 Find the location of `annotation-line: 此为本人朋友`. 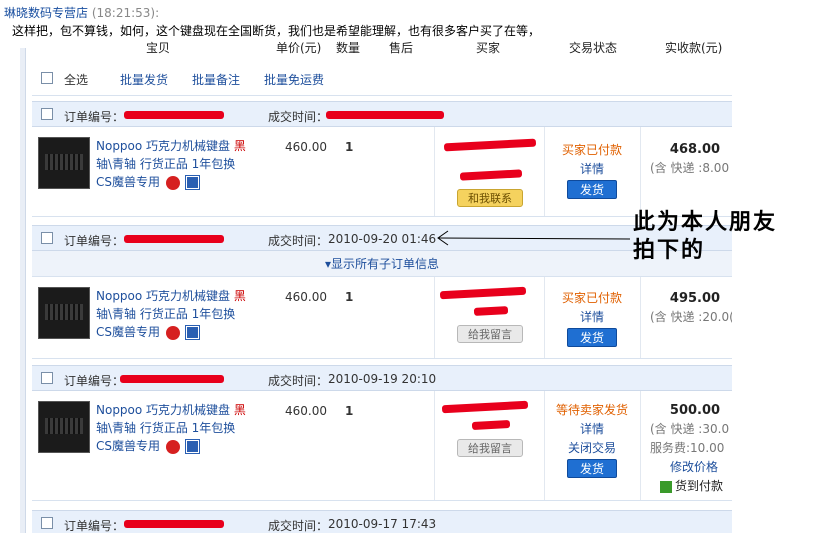

annotation-line: 此为本人朋友 is located at coordinates (705, 222).